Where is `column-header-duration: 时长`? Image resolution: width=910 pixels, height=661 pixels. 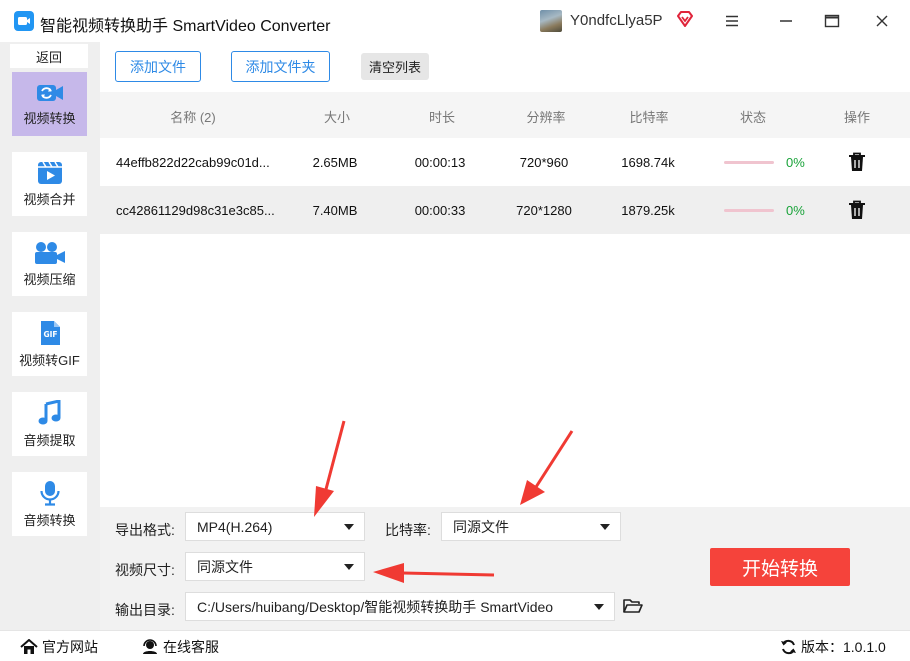
column-header-duration: 时长 is located at coordinates (442, 116).